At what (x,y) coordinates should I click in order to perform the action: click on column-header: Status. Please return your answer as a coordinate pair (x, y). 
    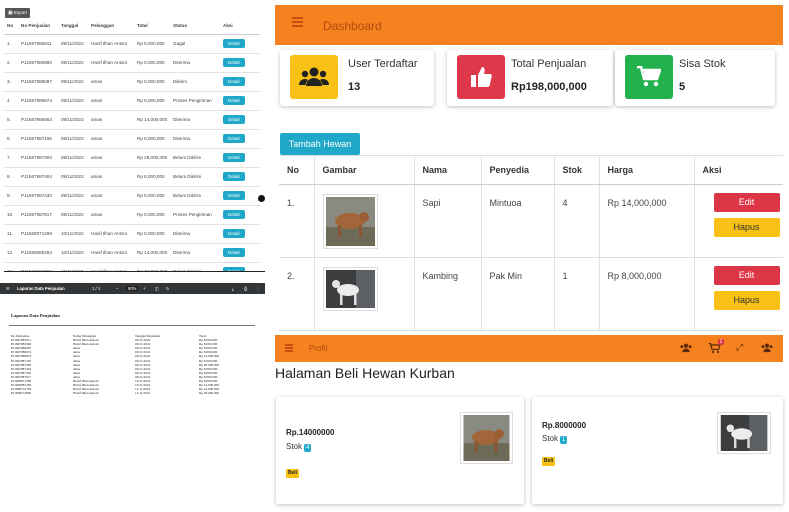
    Looking at the image, I should click on (195, 26).